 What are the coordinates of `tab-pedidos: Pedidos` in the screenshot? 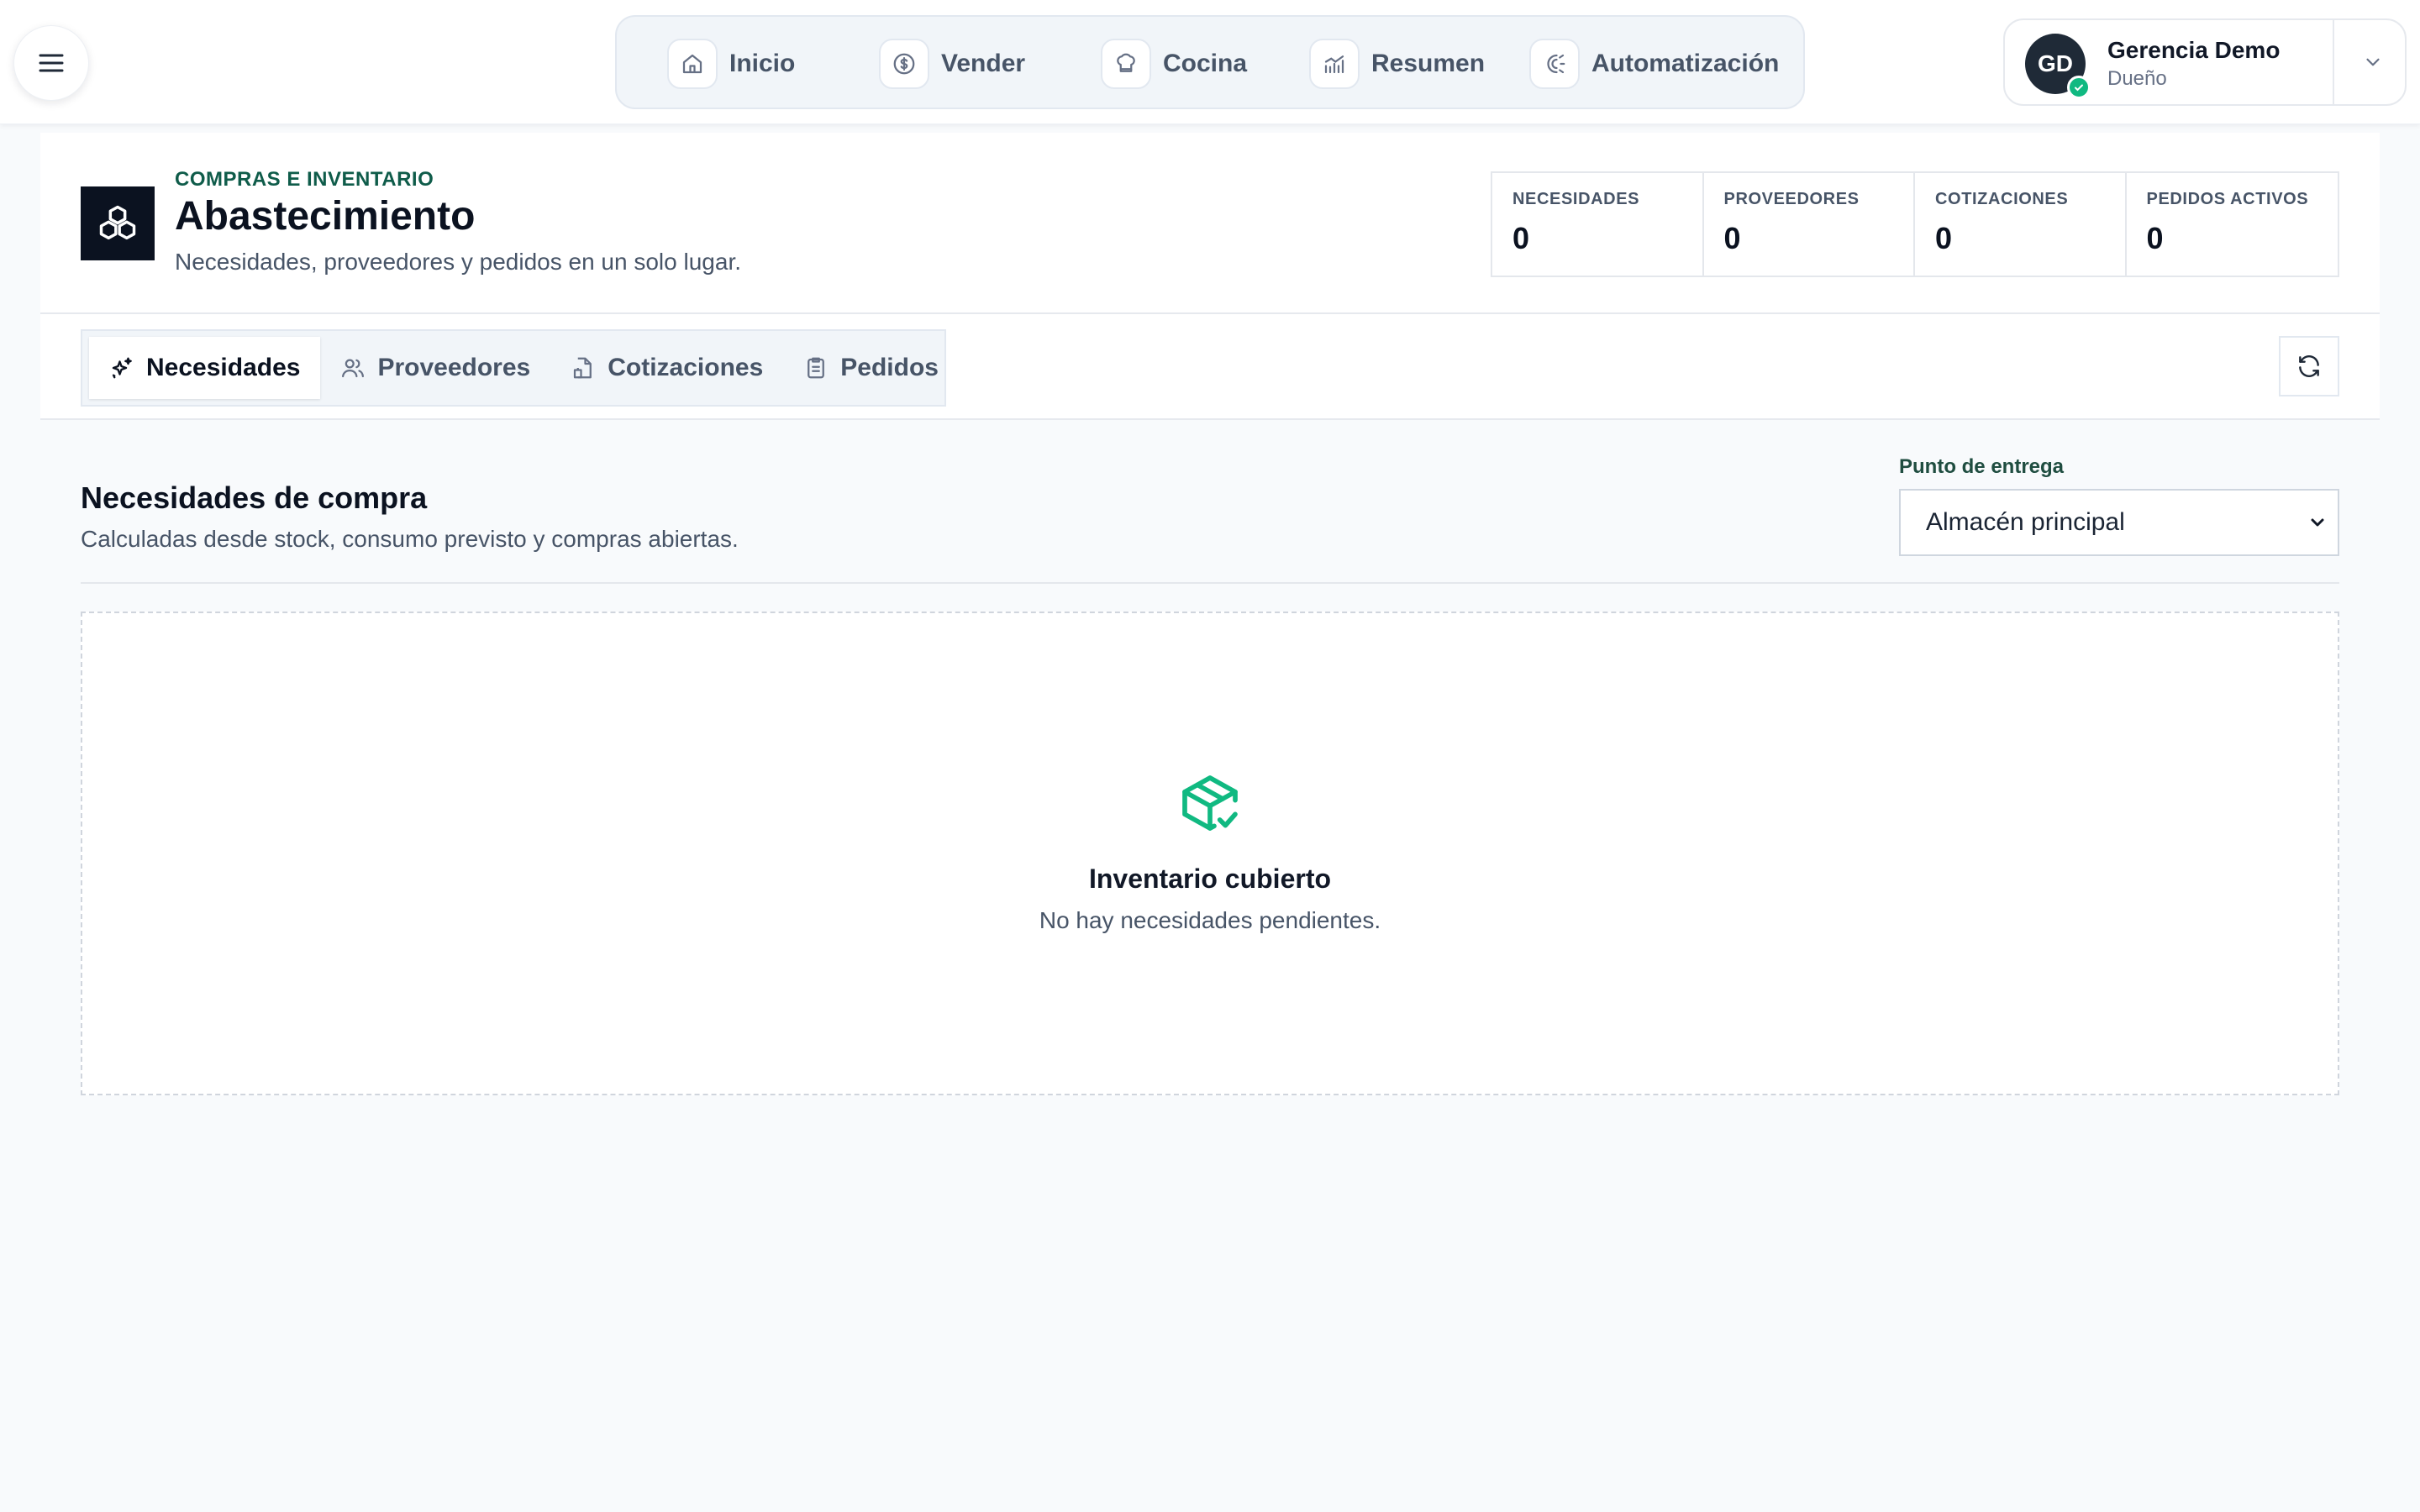 It's located at (871, 368).